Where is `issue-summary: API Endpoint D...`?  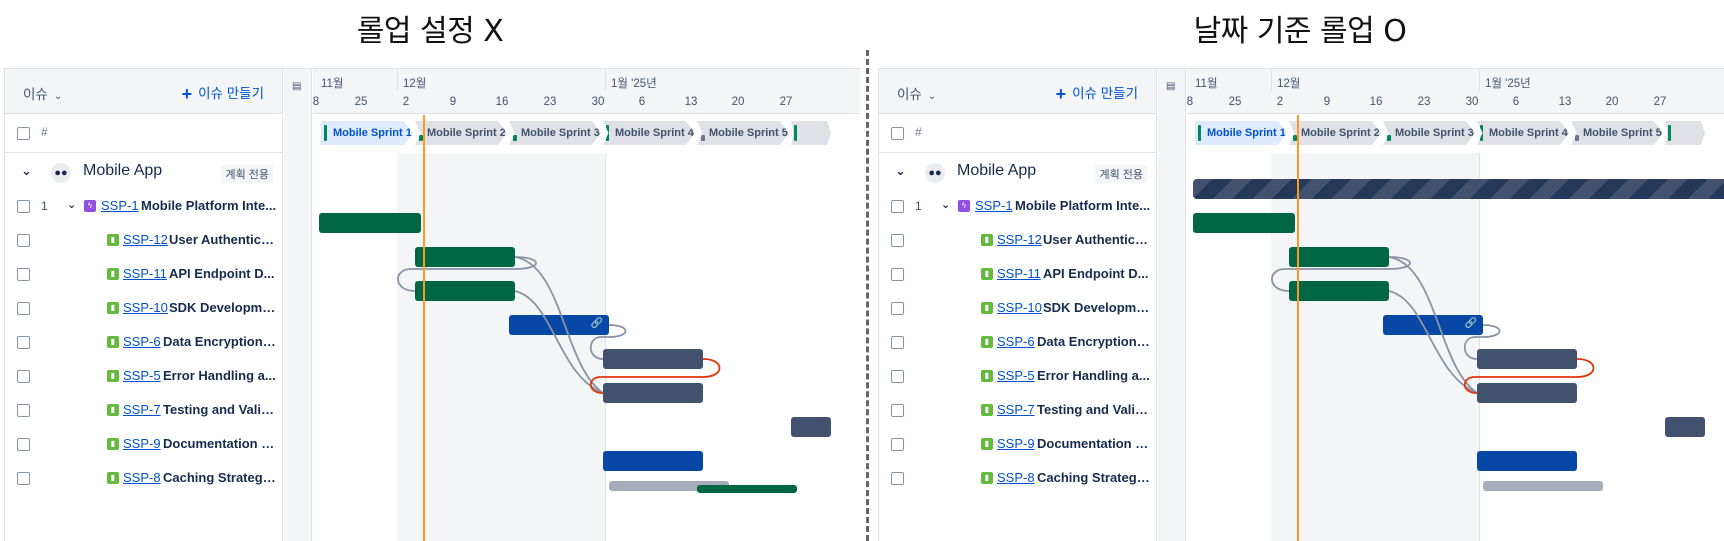 issue-summary: API Endpoint D... is located at coordinates (222, 273).